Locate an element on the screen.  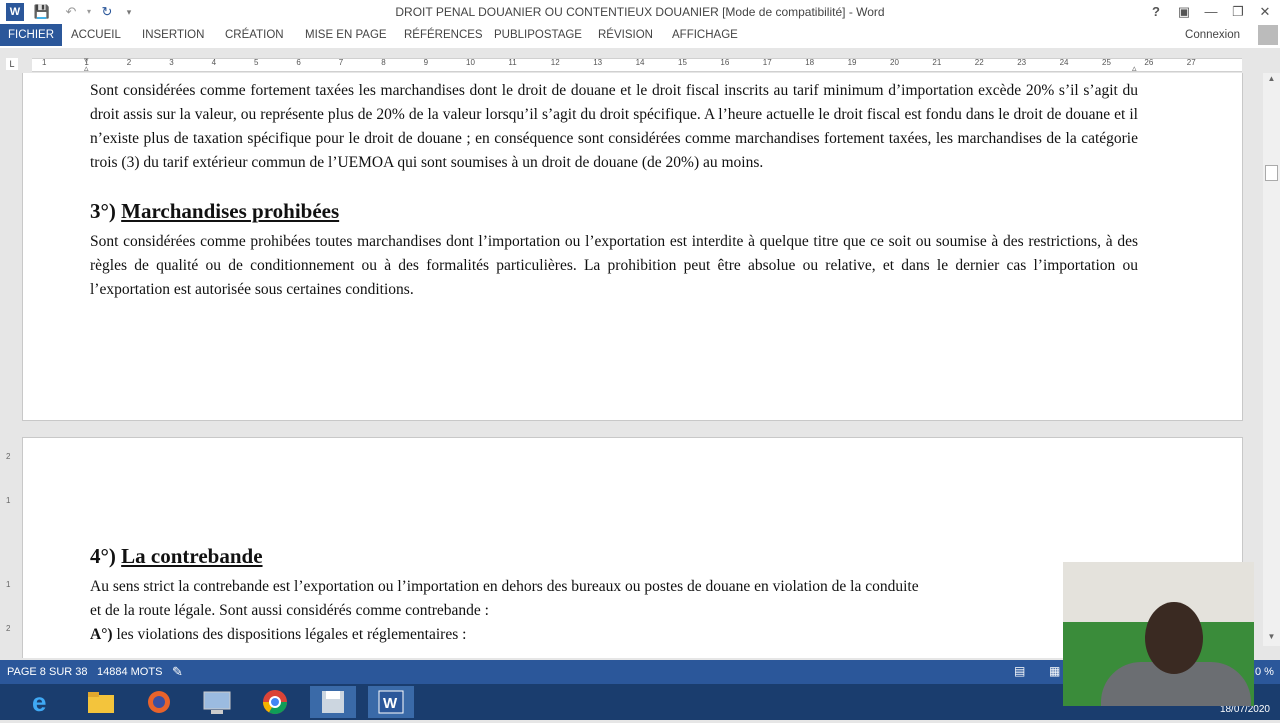
ruler-tick-label: 8 is located at coordinates (383, 62).